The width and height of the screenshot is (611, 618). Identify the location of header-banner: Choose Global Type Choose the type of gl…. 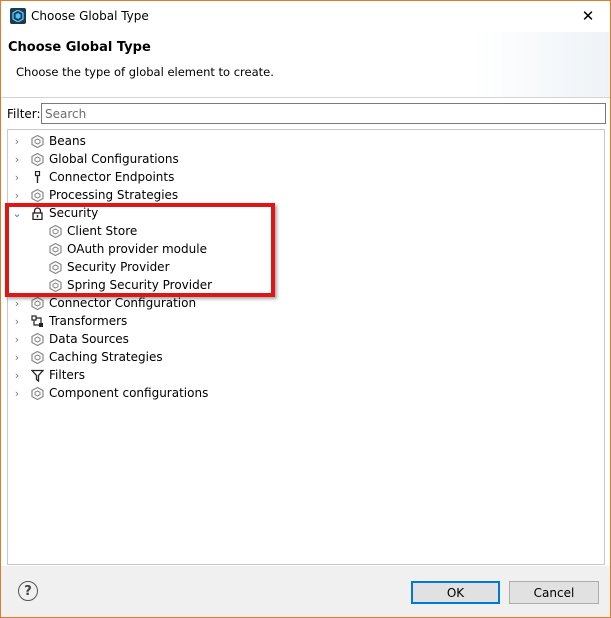
(305, 65).